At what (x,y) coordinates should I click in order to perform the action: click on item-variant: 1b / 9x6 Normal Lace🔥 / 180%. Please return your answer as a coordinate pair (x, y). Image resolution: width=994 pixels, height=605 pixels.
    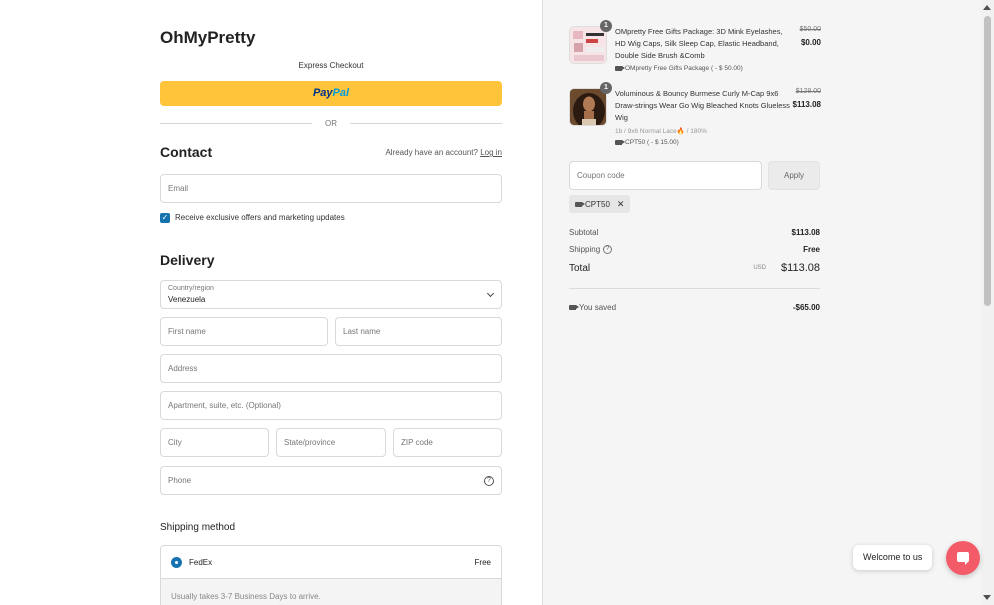
    Looking at the image, I should click on (661, 131).